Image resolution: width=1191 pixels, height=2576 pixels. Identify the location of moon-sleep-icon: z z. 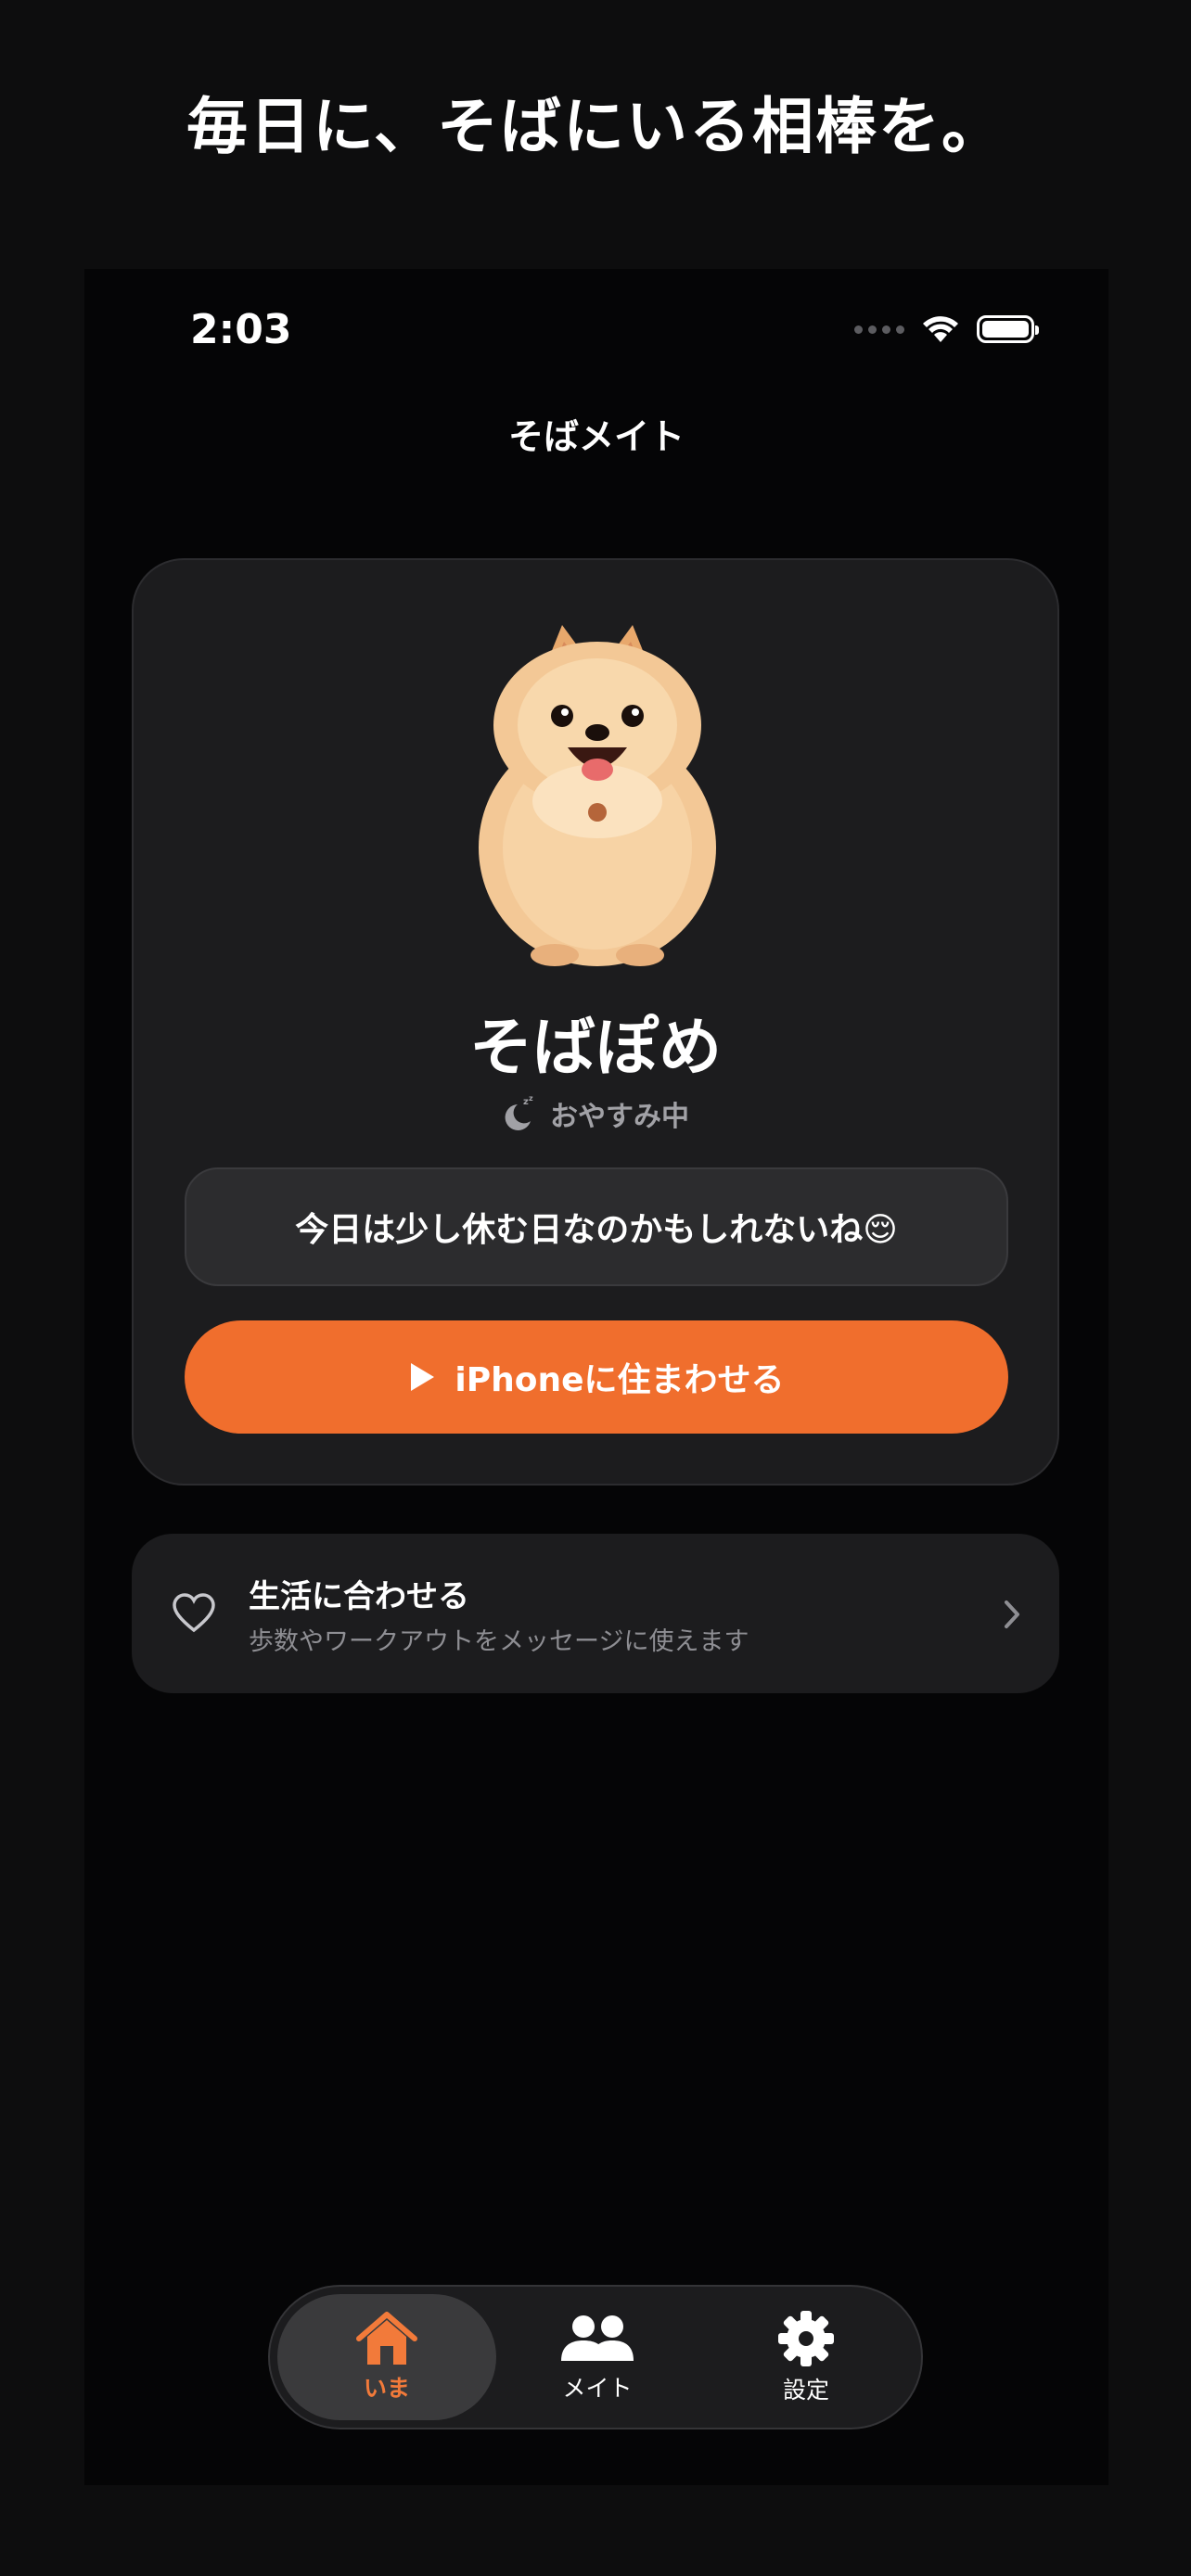
(519, 1112).